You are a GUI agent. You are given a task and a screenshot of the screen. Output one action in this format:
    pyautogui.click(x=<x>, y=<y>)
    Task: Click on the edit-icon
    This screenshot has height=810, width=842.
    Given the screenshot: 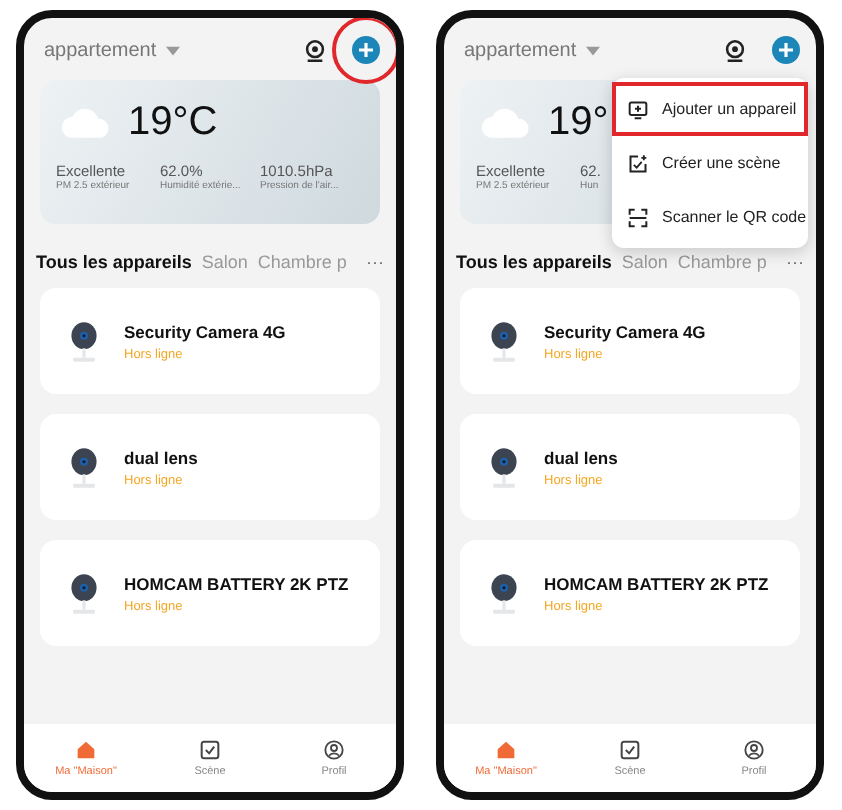 What is the action you would take?
    pyautogui.click(x=638, y=163)
    